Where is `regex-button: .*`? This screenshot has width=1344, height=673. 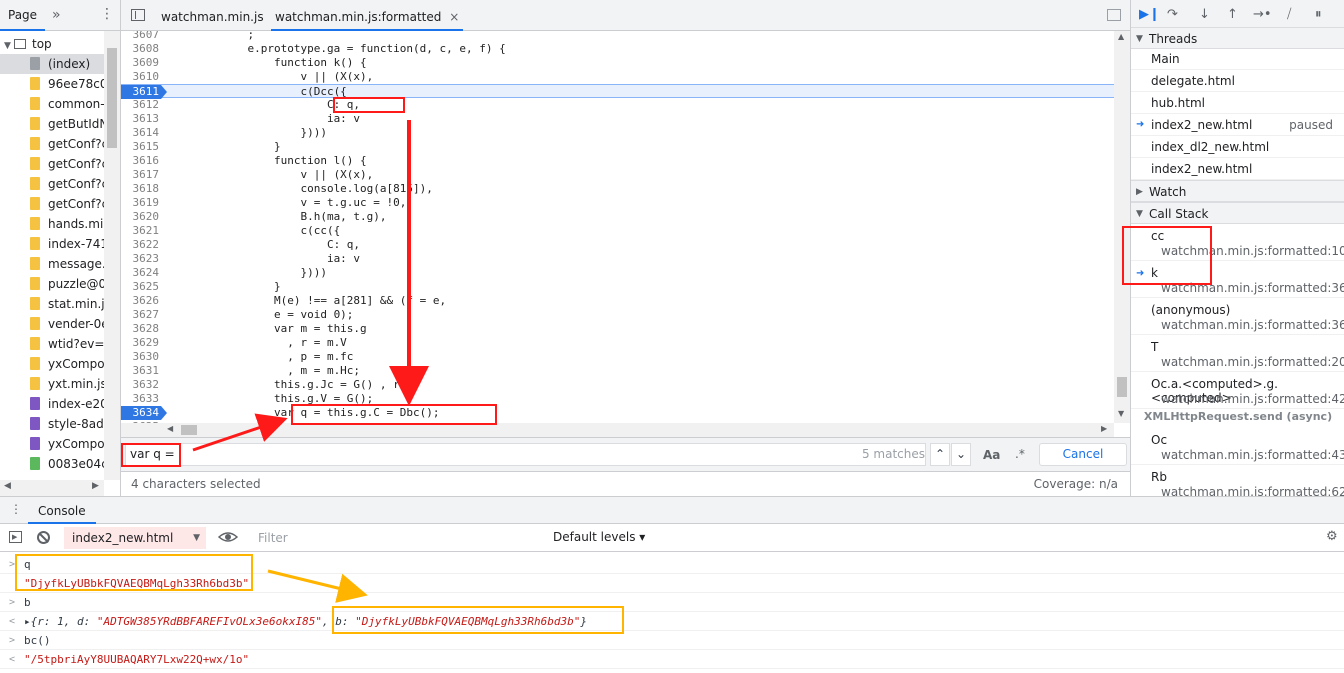 regex-button: .* is located at coordinates (1020, 454).